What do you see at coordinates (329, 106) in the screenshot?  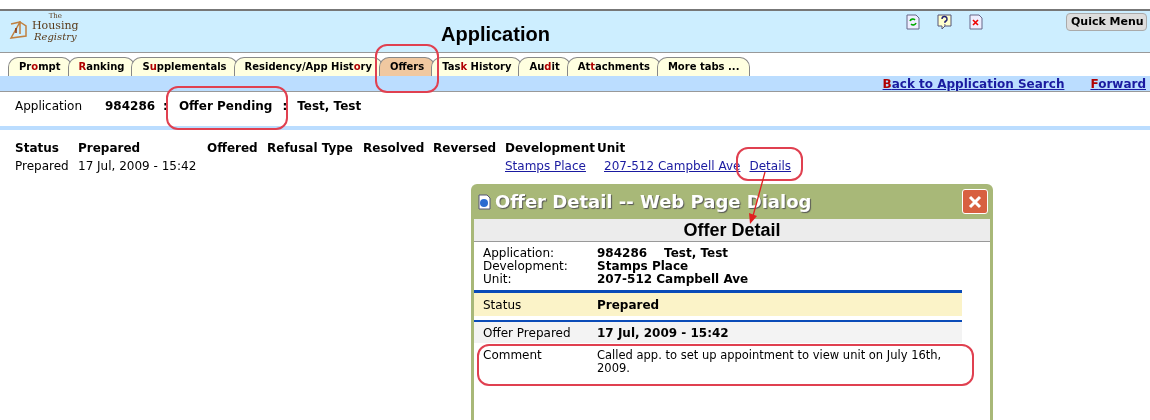 I see `applicant-name: Test, Test` at bounding box center [329, 106].